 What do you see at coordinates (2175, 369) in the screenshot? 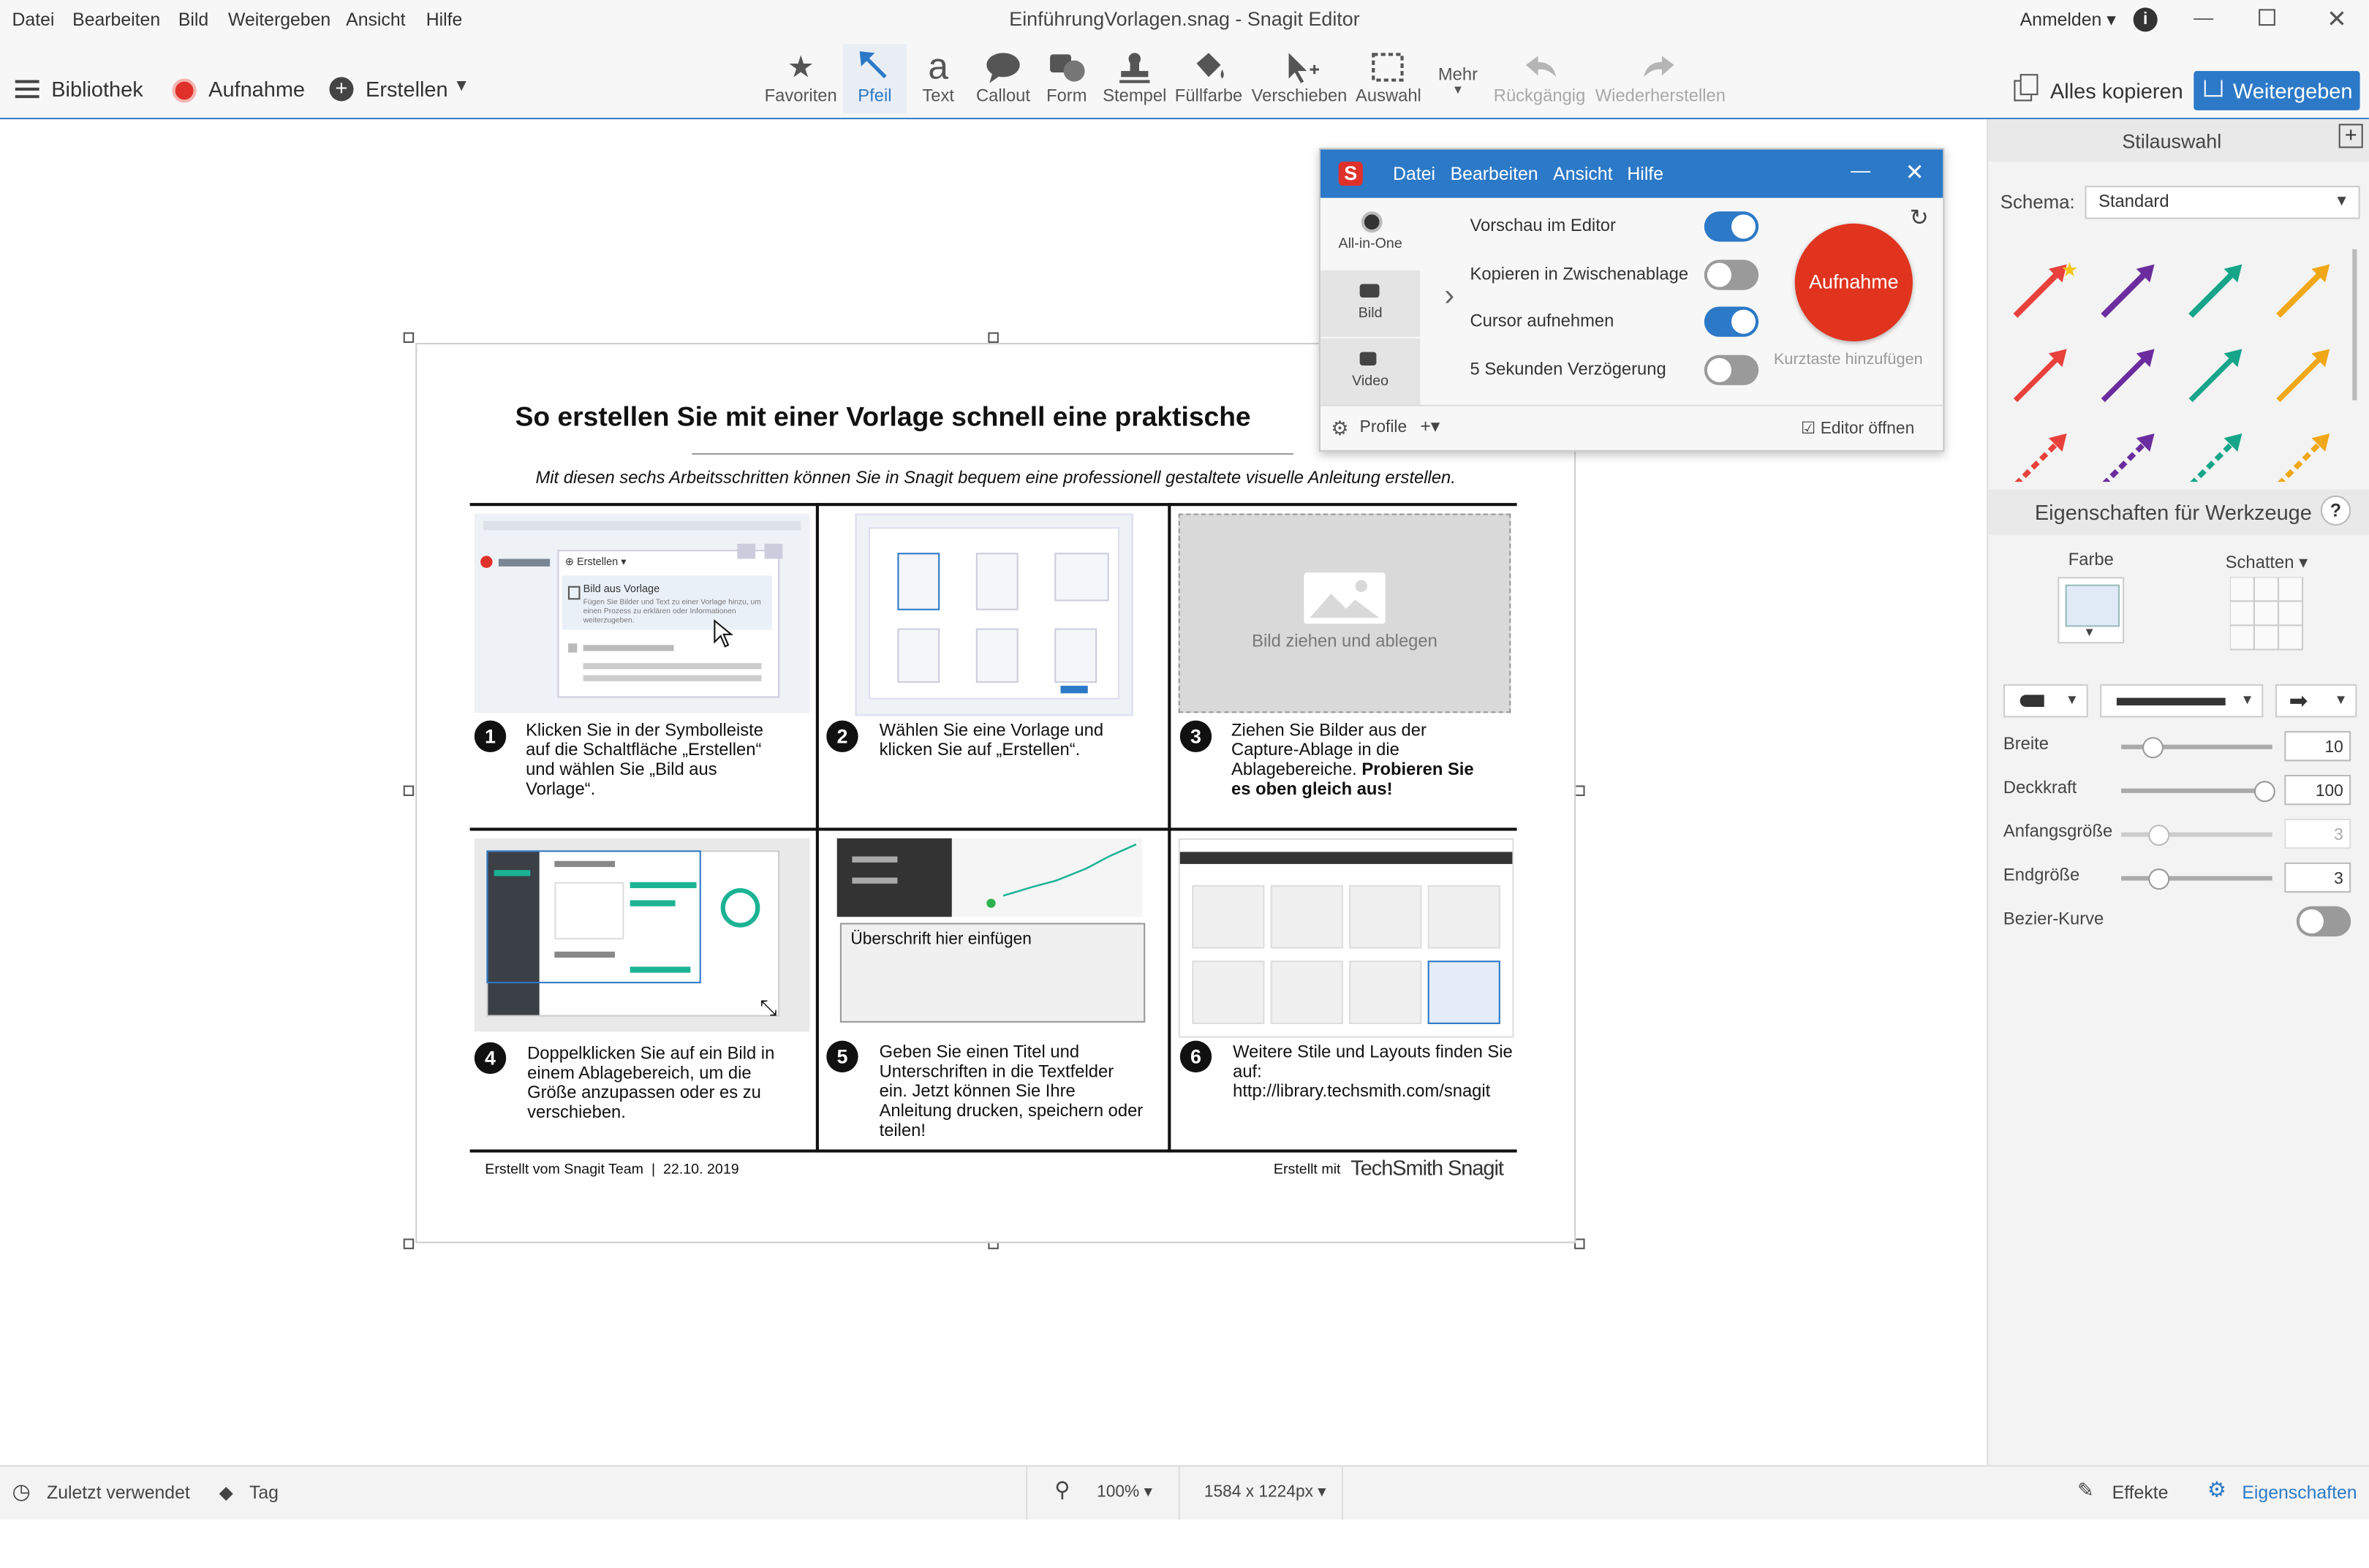
I see `arrow-style-grid: ★` at bounding box center [2175, 369].